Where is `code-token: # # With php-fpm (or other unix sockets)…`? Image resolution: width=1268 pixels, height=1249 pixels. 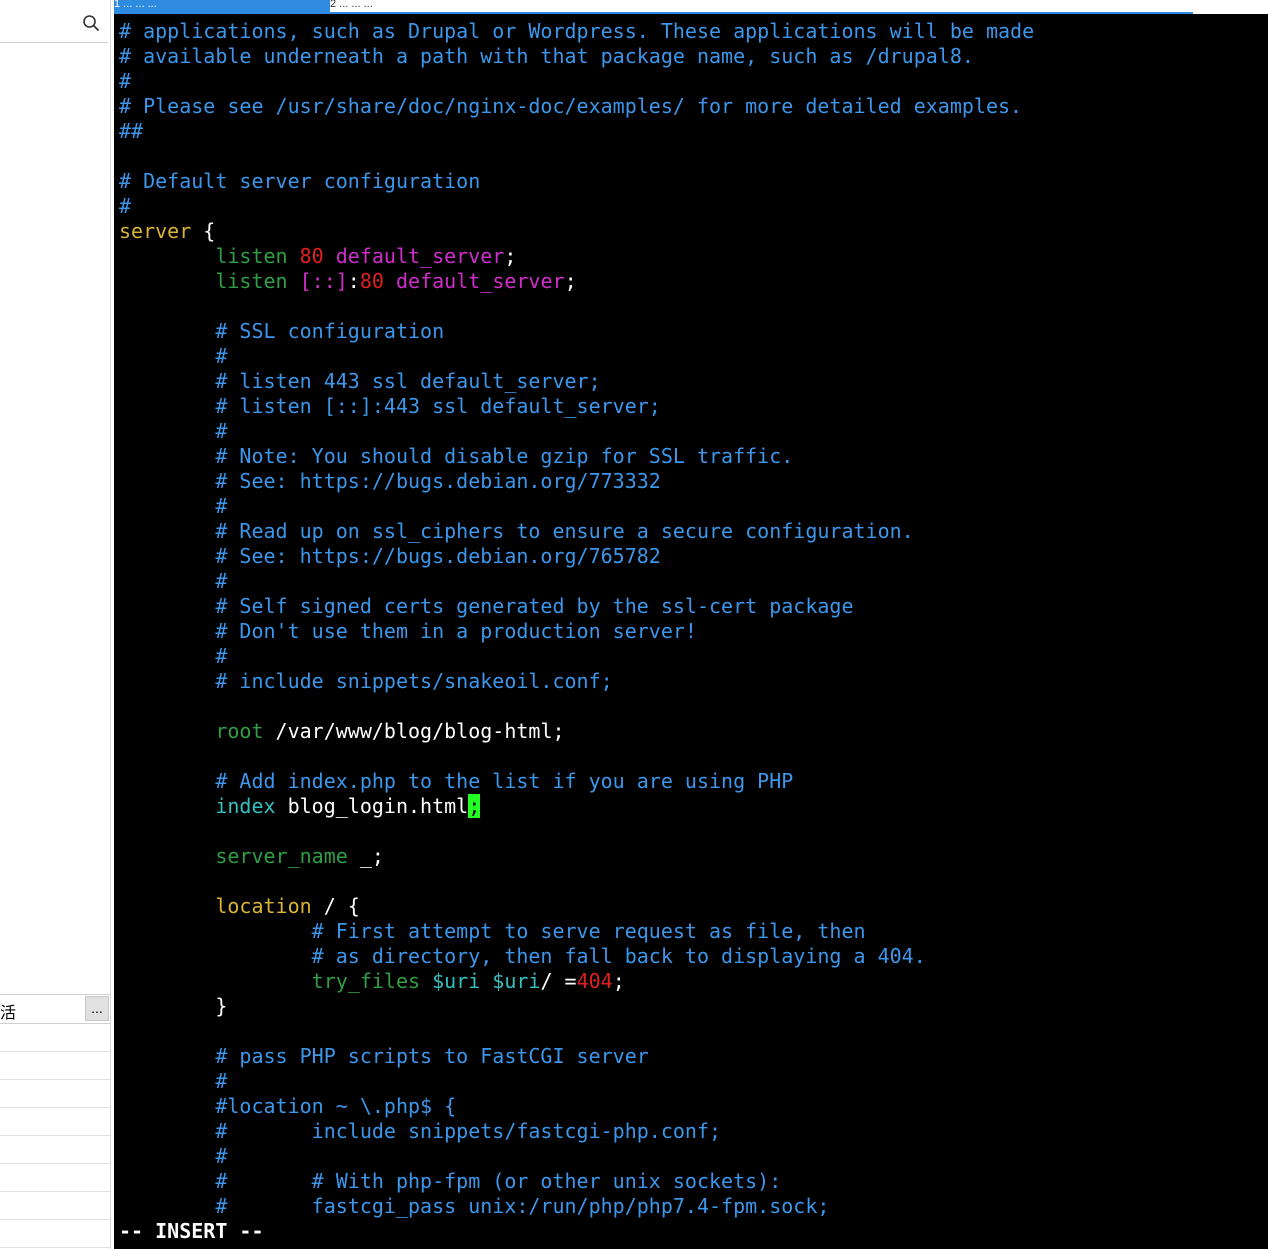
code-token: # # With php-fpm (or other unix sockets)… is located at coordinates (498, 1181).